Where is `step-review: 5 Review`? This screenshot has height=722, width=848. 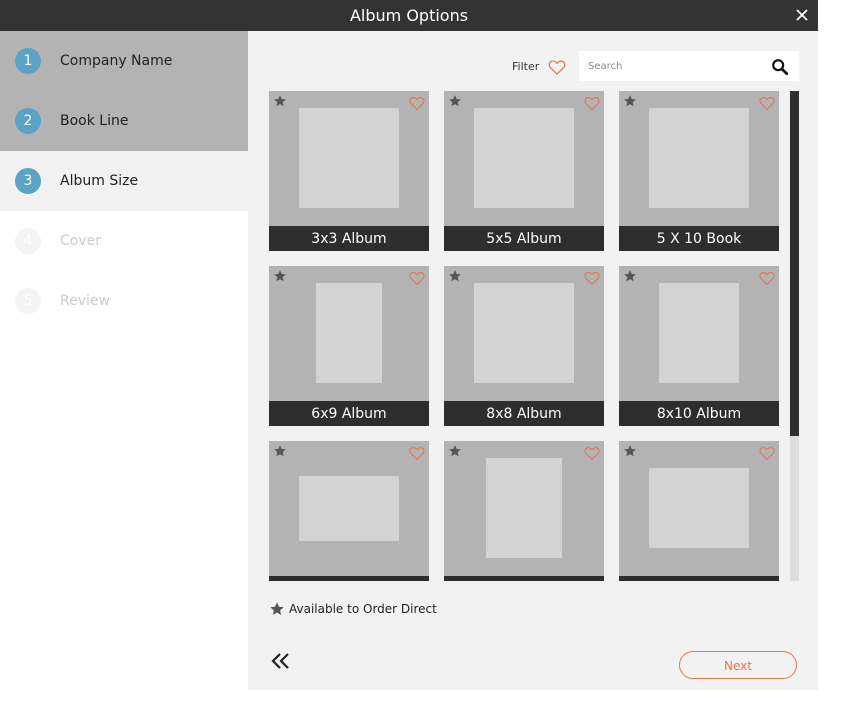 step-review: 5 Review is located at coordinates (124, 301).